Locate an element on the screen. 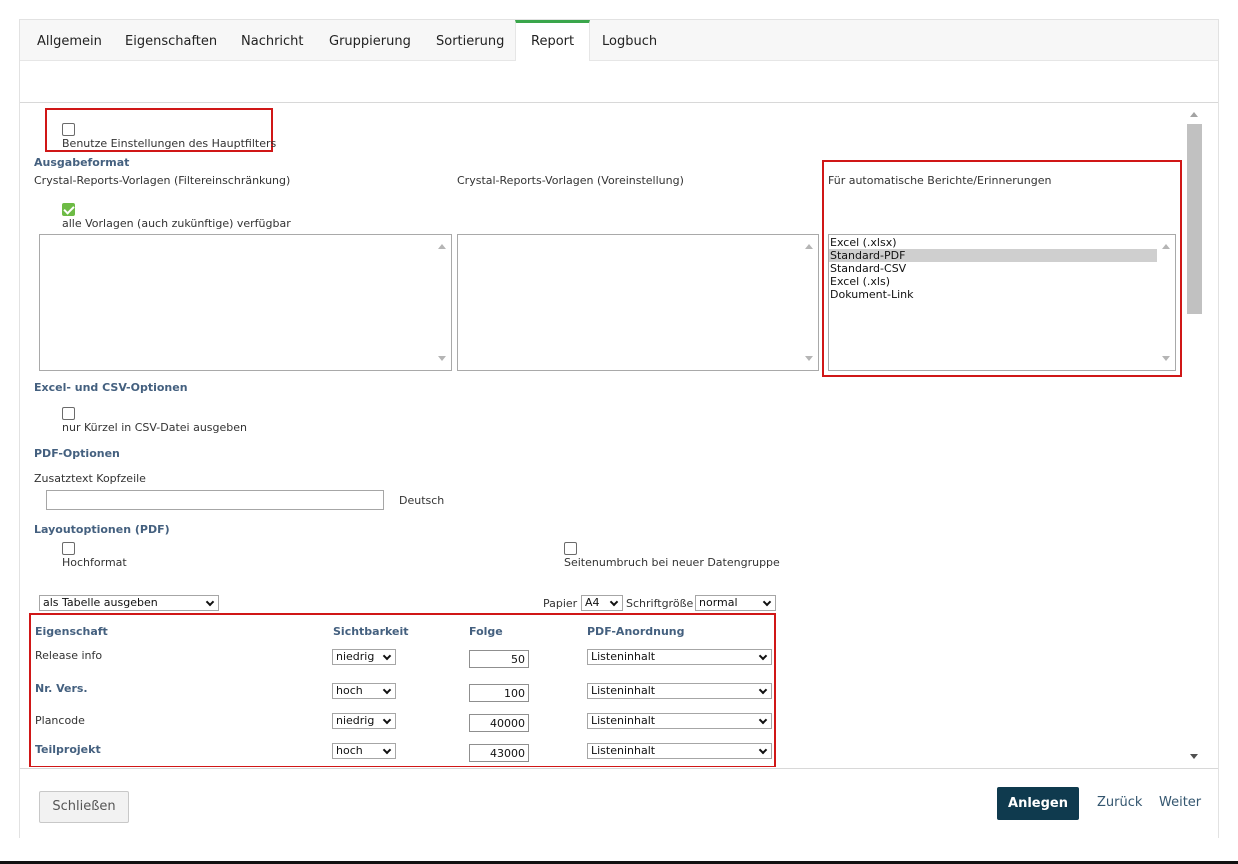 The image size is (1238, 864). auto-option-standard-pdf: Standard-PDF is located at coordinates (993, 255).